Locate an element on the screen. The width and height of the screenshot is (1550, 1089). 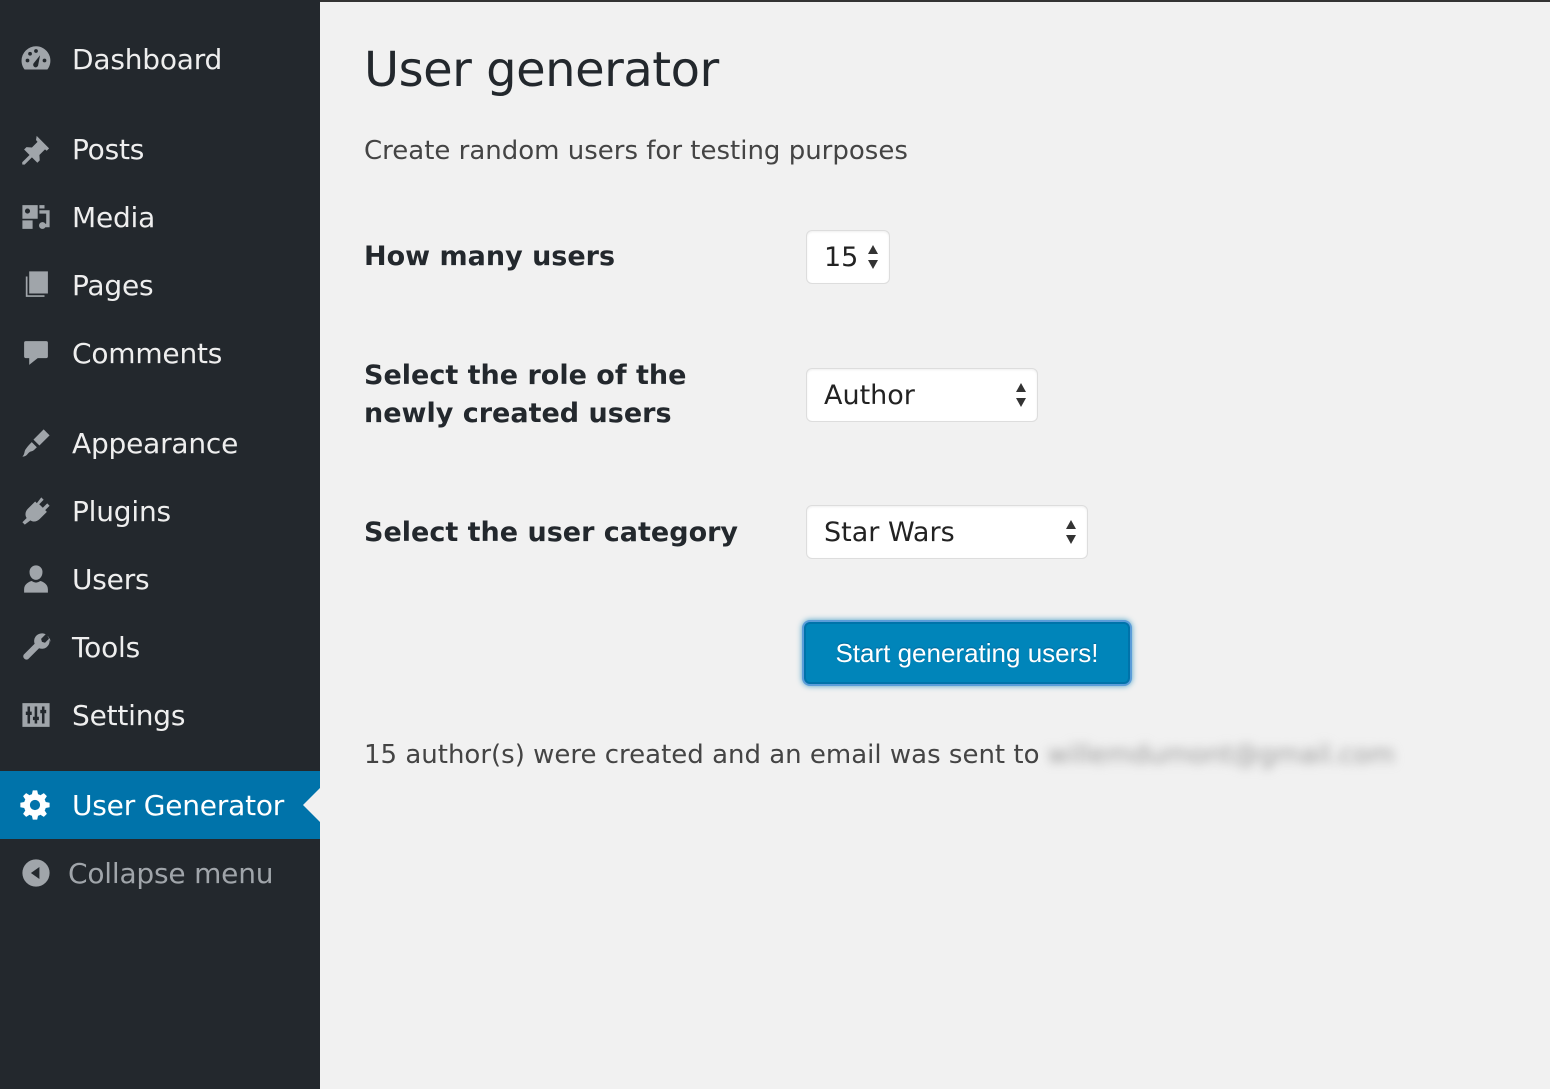
result-email: willemdumont@gmail.com is located at coordinates (1221, 755).